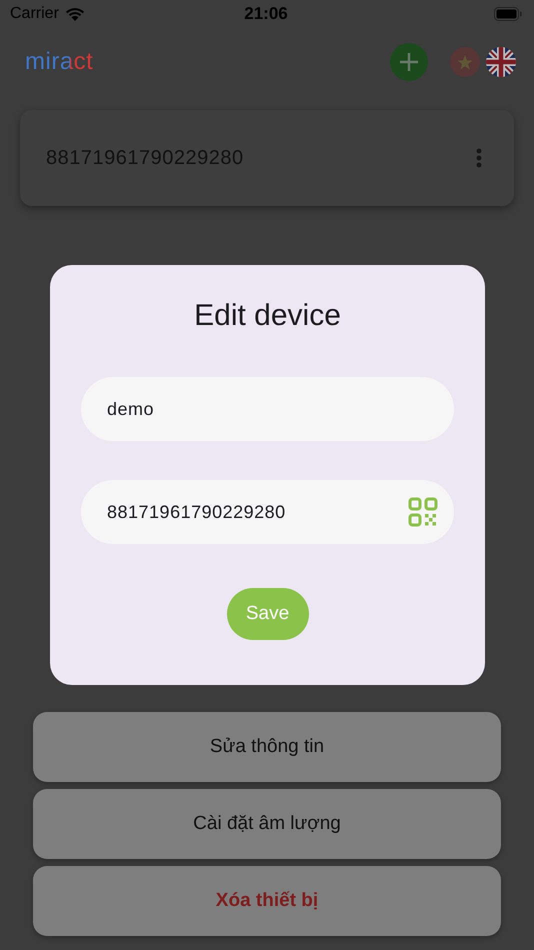  I want to click on action-button: Xóa thiết bị, so click(267, 901).